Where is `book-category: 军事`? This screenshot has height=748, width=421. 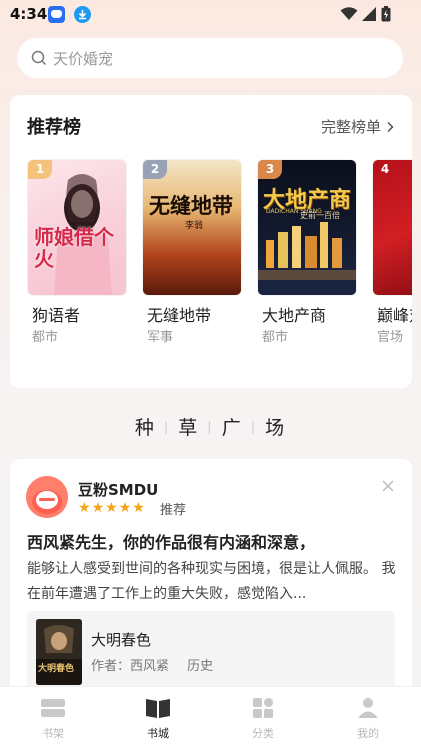 book-category: 军事 is located at coordinates (160, 337).